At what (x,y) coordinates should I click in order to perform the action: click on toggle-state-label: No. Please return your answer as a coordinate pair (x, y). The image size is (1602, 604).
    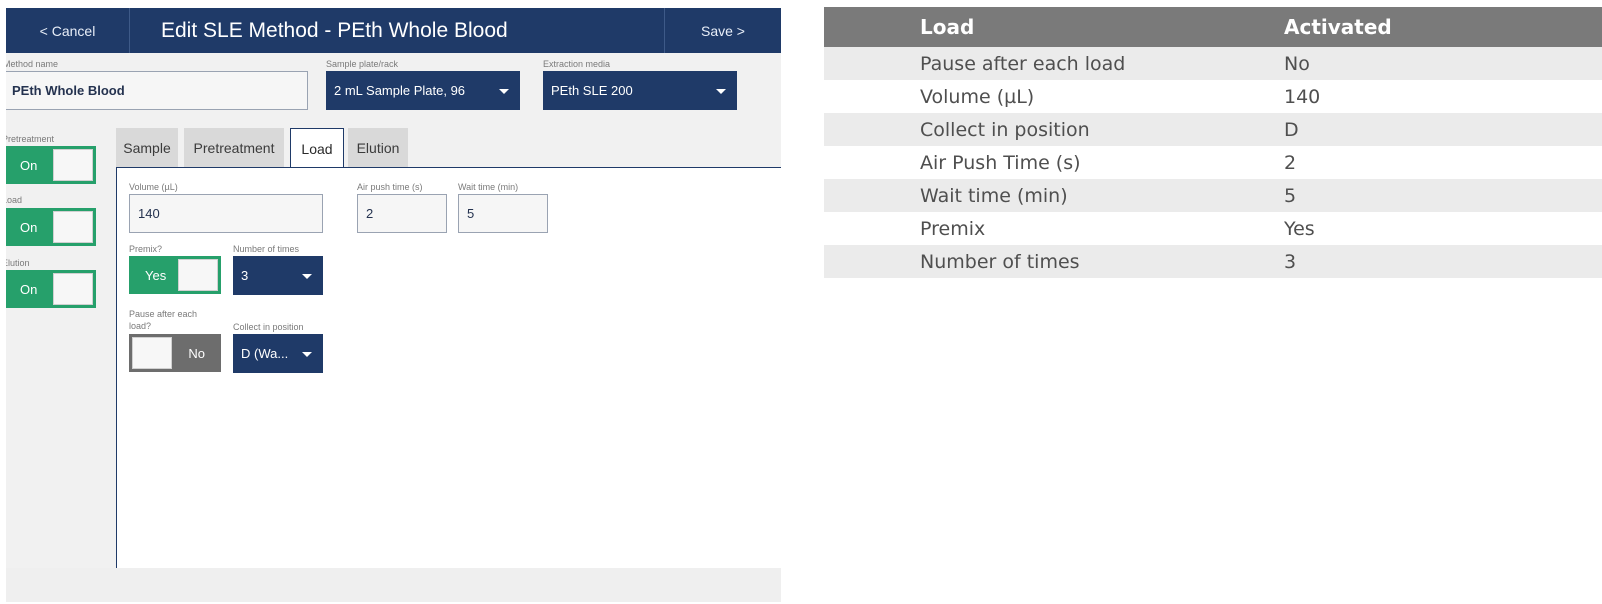
    Looking at the image, I should click on (196, 353).